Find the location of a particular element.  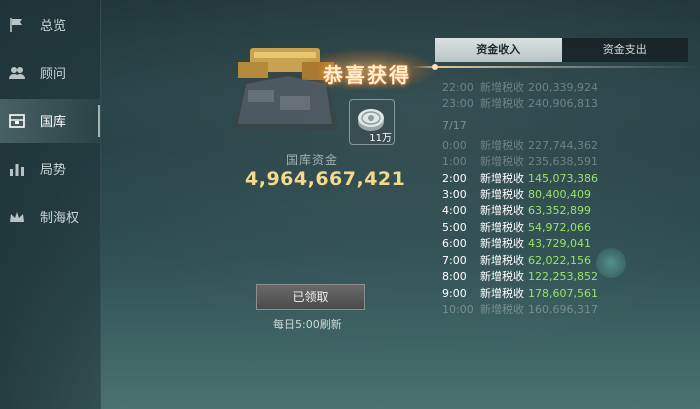

log-value: 54,972,066 is located at coordinates (559, 227).